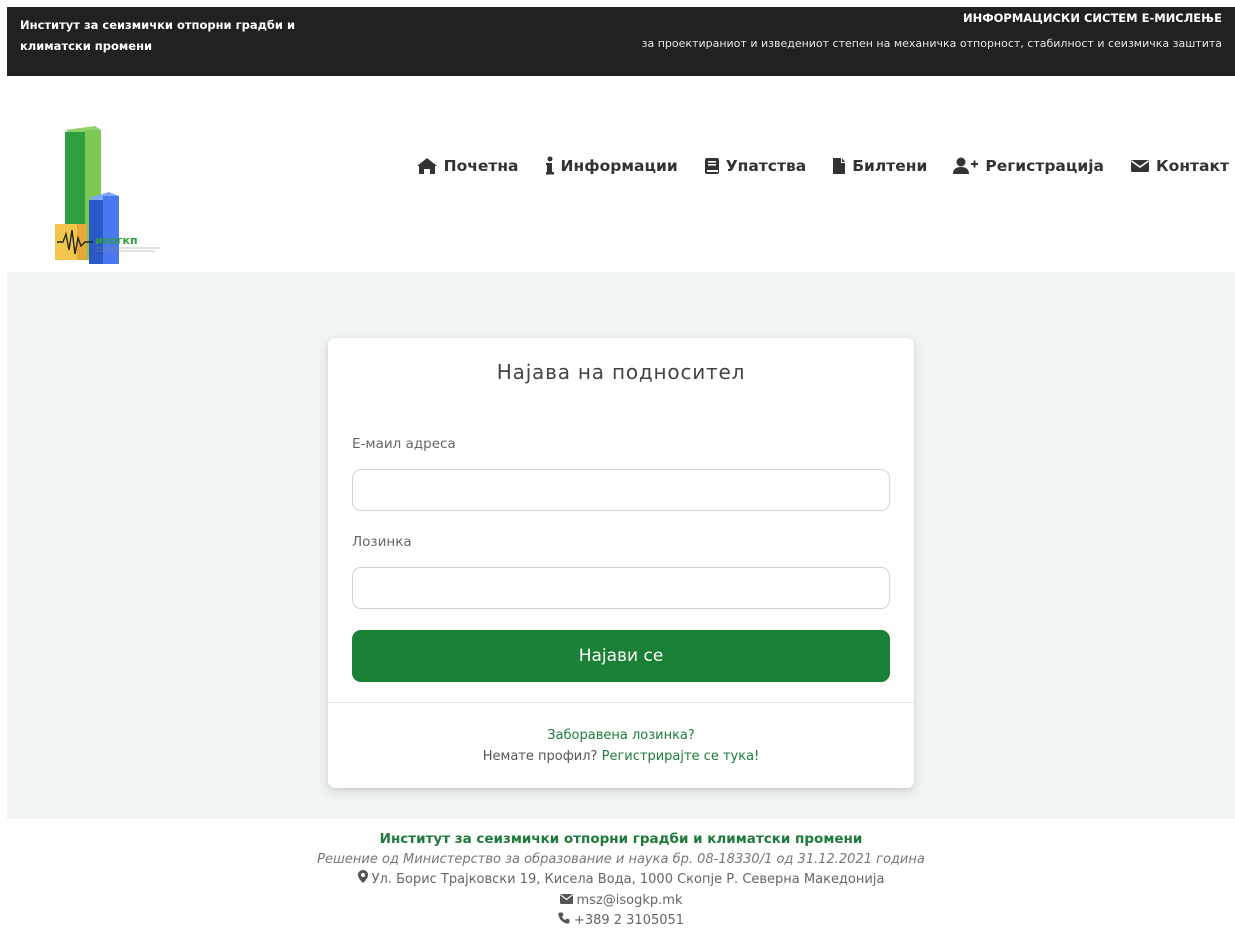 The width and height of the screenshot is (1235, 928). I want to click on nav-item-info: Информации, so click(611, 166).